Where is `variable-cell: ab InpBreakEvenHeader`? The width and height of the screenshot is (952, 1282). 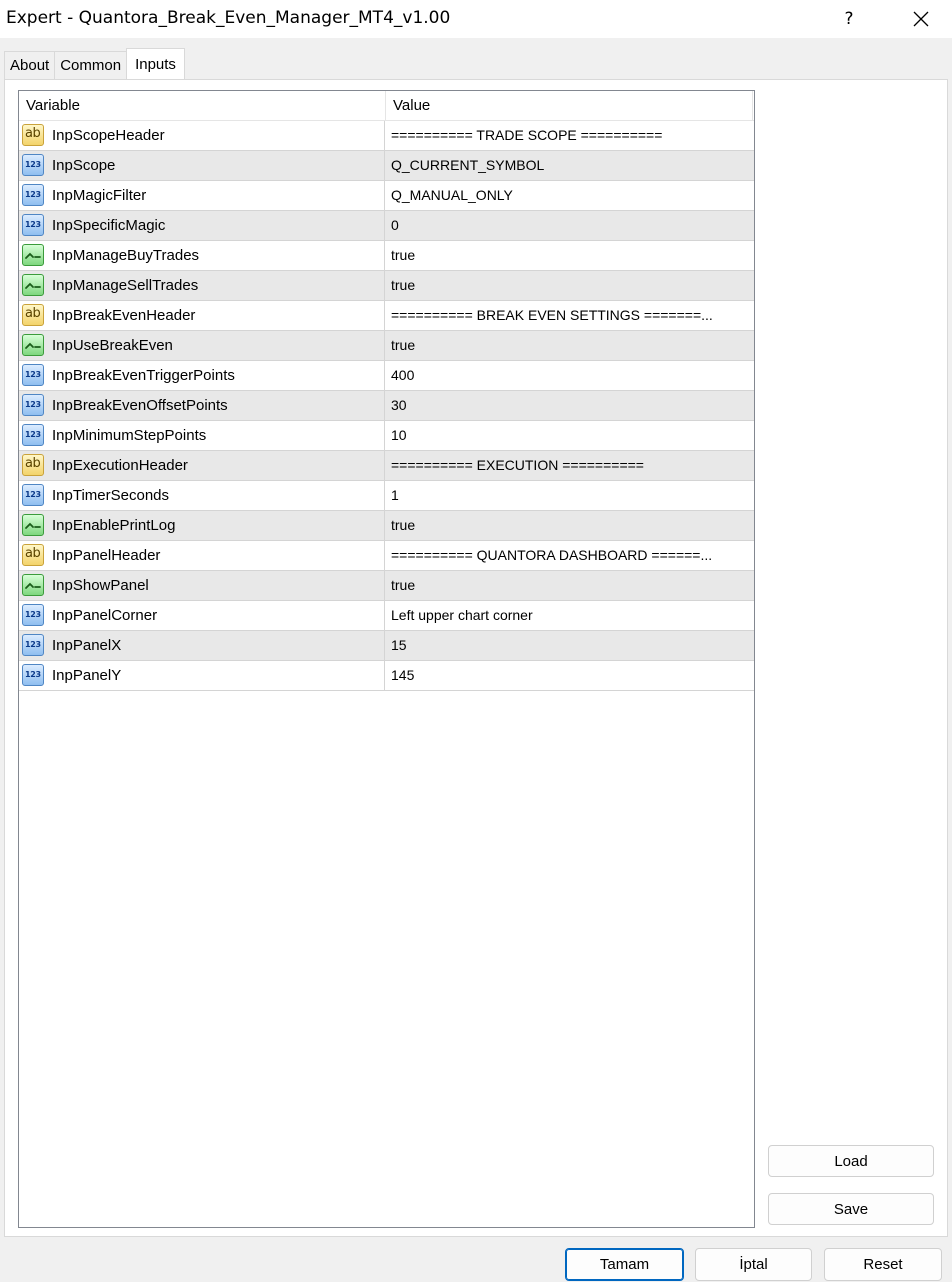
variable-cell: ab InpBreakEvenHeader is located at coordinates (202, 315).